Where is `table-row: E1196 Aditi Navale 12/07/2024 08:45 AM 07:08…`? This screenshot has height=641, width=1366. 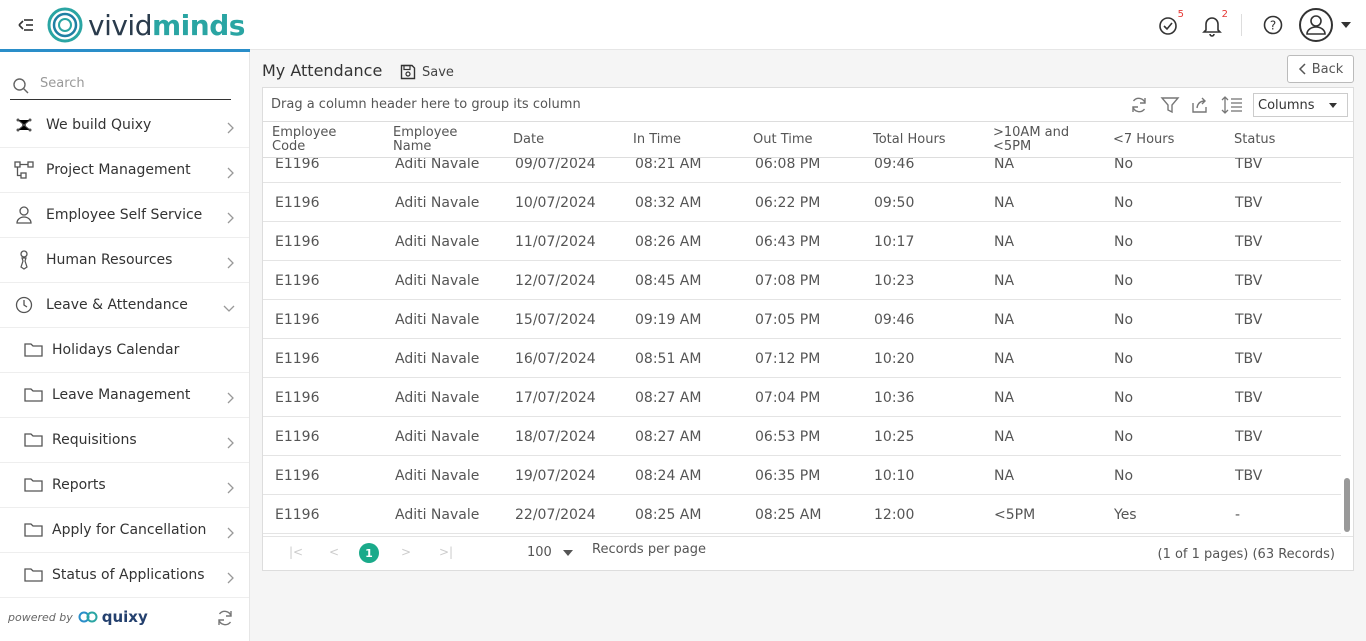
table-row: E1196 Aditi Navale 12/07/2024 08:45 AM 07:08… is located at coordinates (802, 280).